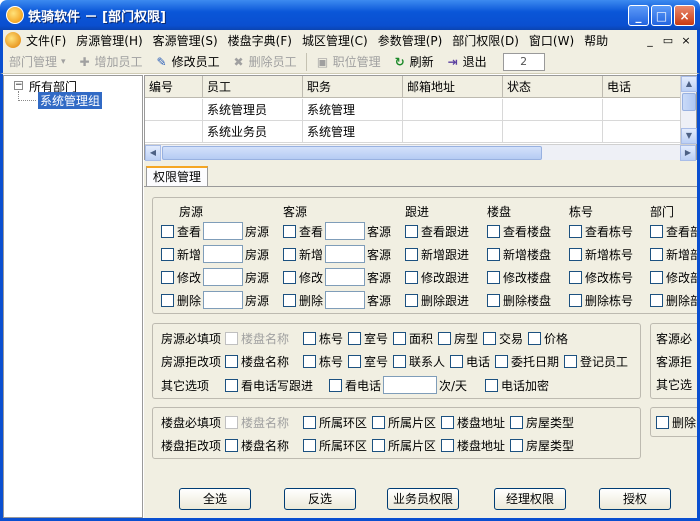 The width and height of the screenshot is (700, 521). Describe the element at coordinates (523, 61) in the screenshot. I see `page-number-field: 2` at that location.